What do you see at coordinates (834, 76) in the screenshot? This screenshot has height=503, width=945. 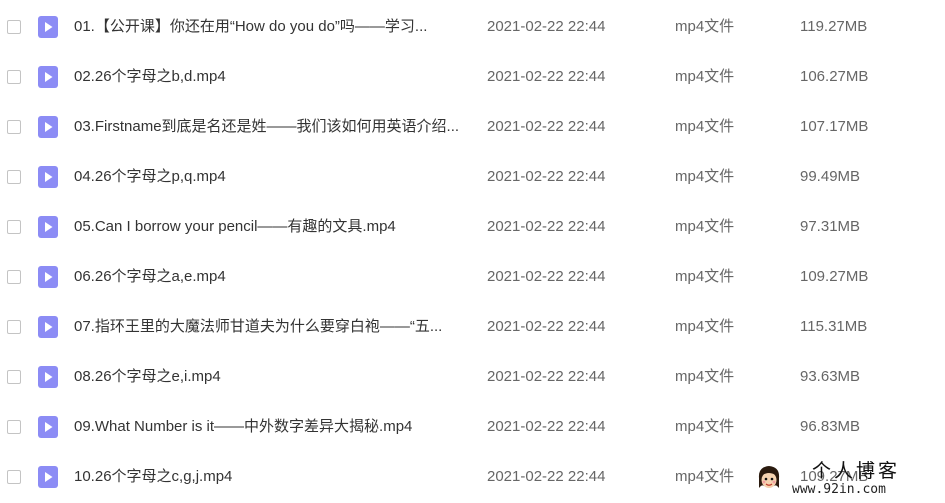 I see `file-size: 106.27MB` at bounding box center [834, 76].